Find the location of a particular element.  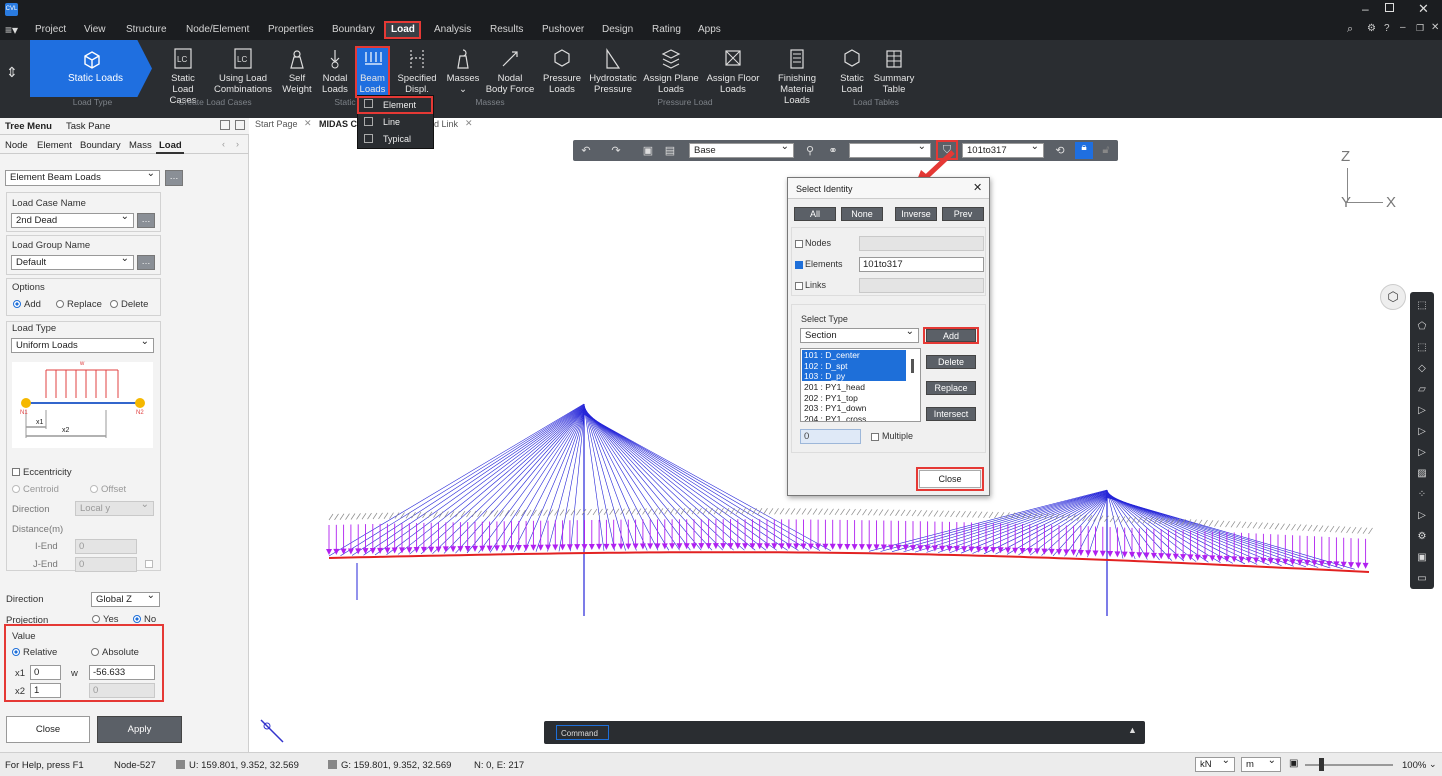

panel-layout-icon is located at coordinates (225, 125).